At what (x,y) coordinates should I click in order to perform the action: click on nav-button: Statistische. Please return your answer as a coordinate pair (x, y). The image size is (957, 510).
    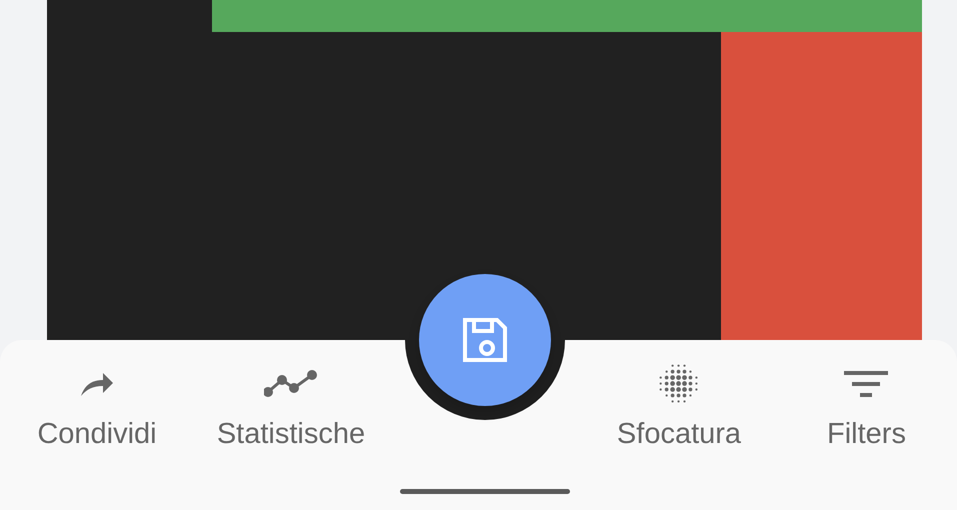
    Looking at the image, I should click on (291, 406).